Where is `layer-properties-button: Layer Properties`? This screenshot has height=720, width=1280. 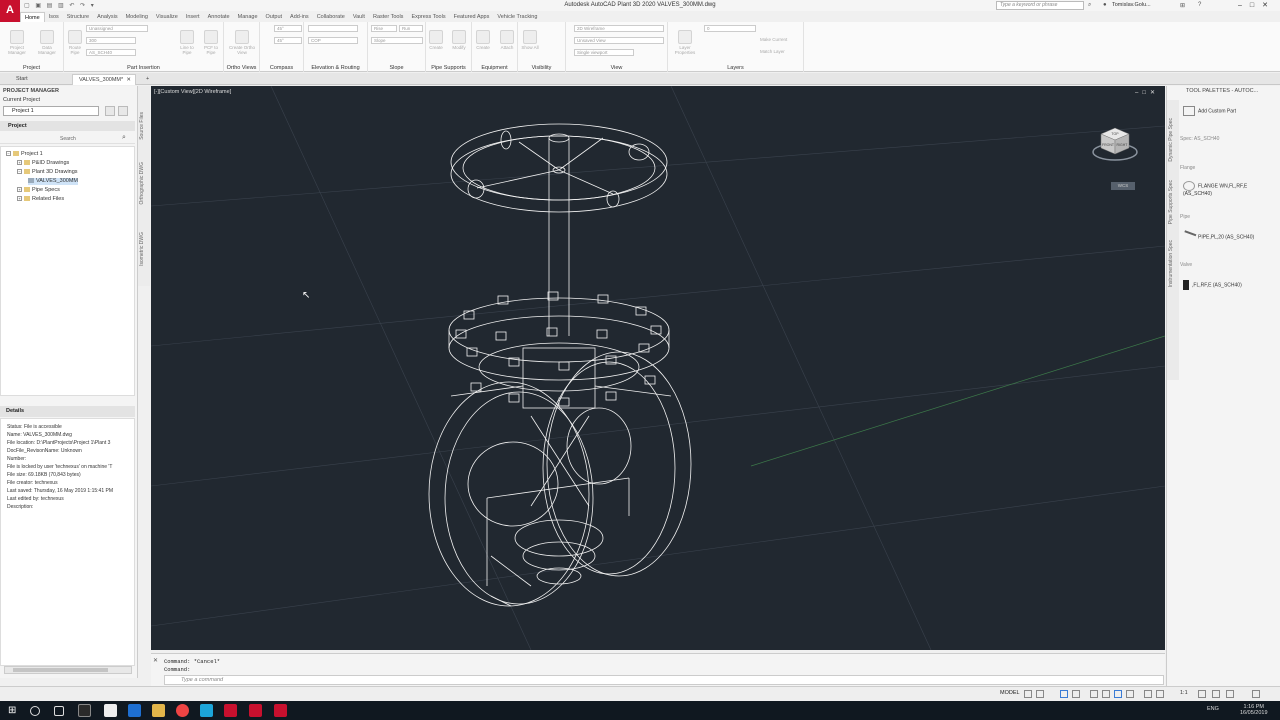 layer-properties-button: Layer Properties is located at coordinates (685, 42).